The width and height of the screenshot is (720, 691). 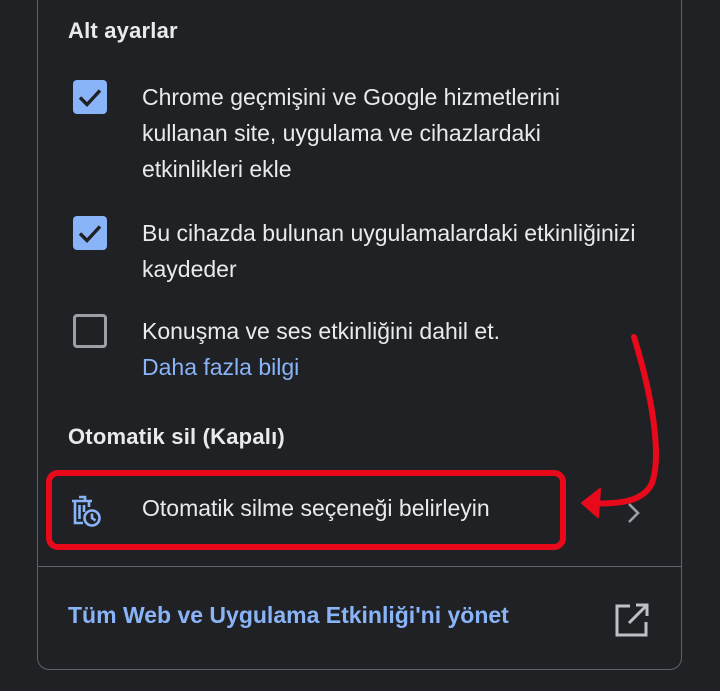 I want to click on sub-settings-title: Alt ayarlar, so click(x=123, y=30).